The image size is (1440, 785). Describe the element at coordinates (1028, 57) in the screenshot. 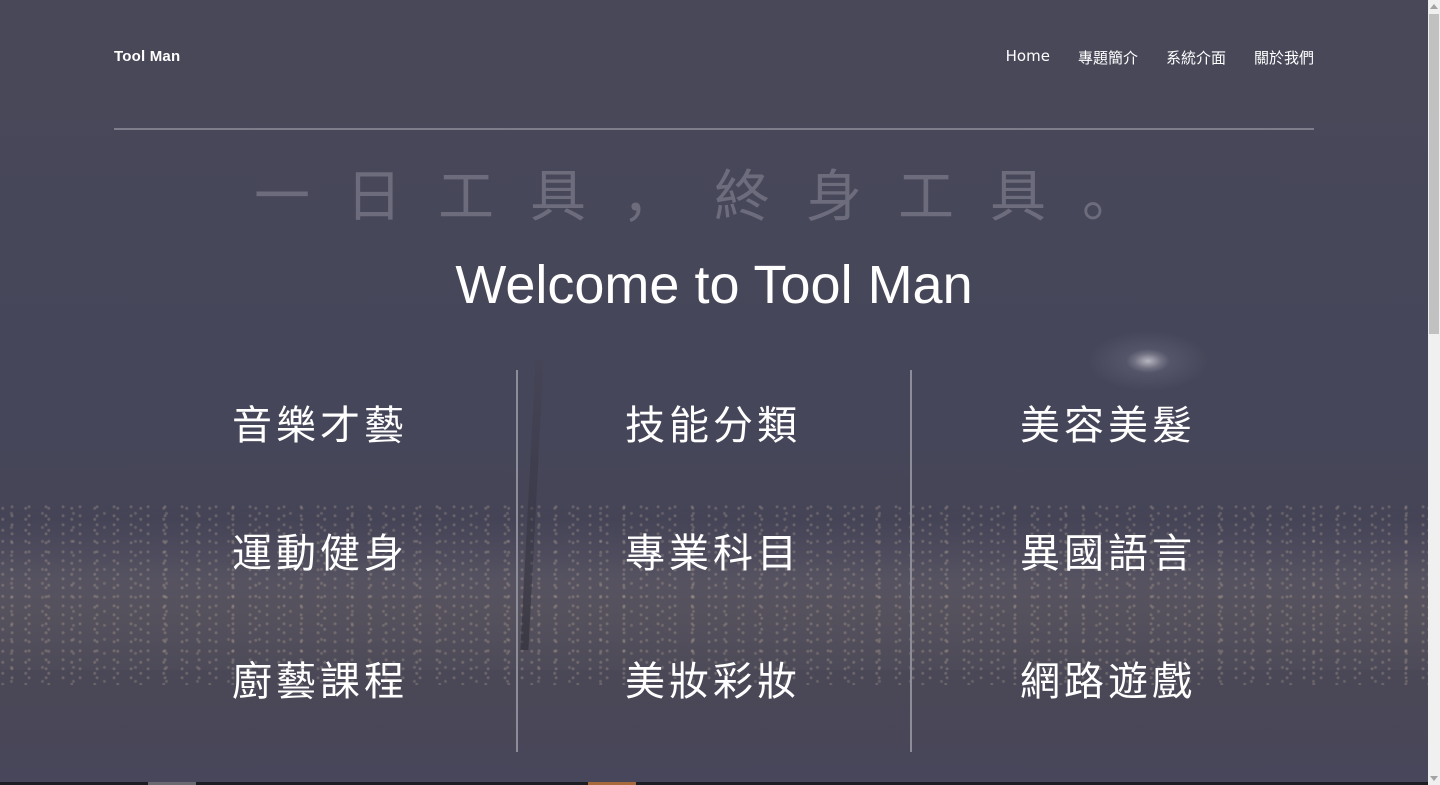

I see `nav-home: Home` at that location.